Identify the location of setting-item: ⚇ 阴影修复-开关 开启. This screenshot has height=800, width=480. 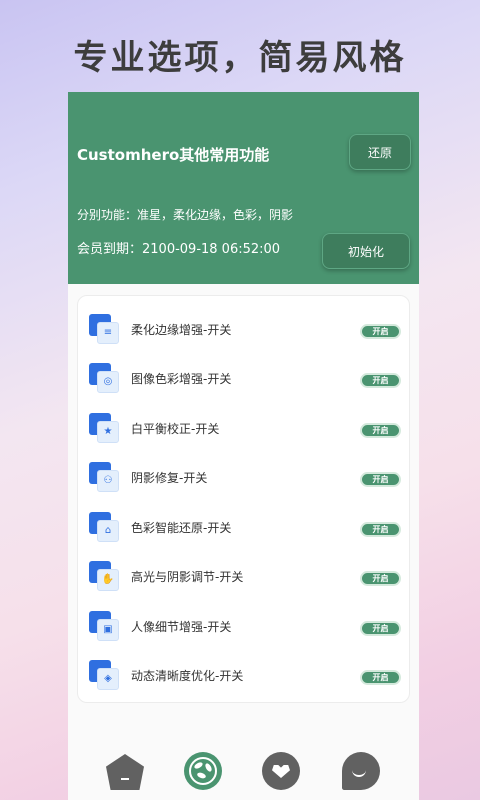
(244, 476).